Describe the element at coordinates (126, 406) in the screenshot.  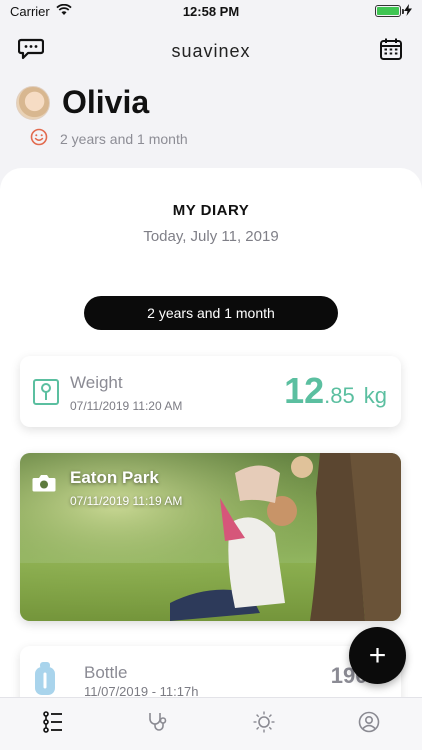
I see `weight-datetime: 07/11/2019 11:20 AM` at that location.